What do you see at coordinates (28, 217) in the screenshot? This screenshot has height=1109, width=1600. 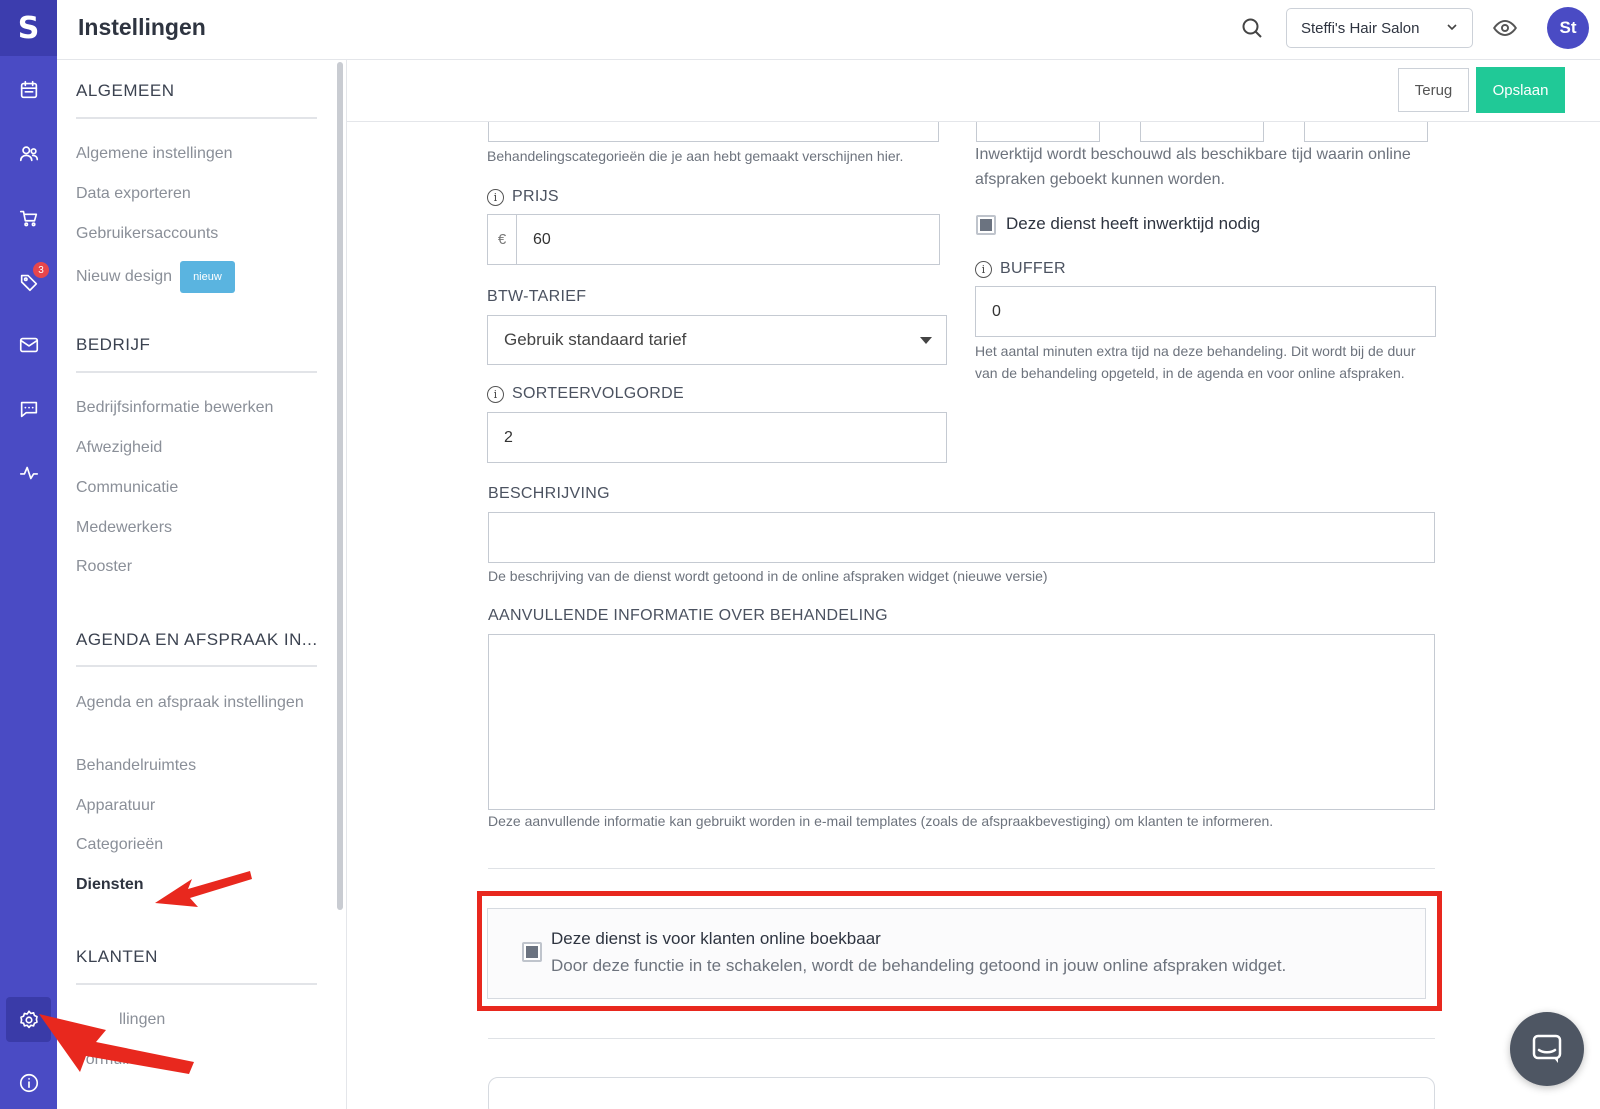 I see `cart-icon` at bounding box center [28, 217].